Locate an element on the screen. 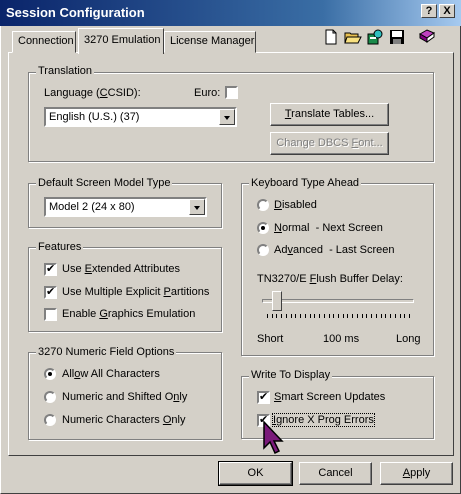 Image resolution: width=461 pixels, height=494 pixels. allow-all-label: Allow All Characters is located at coordinates (111, 374).